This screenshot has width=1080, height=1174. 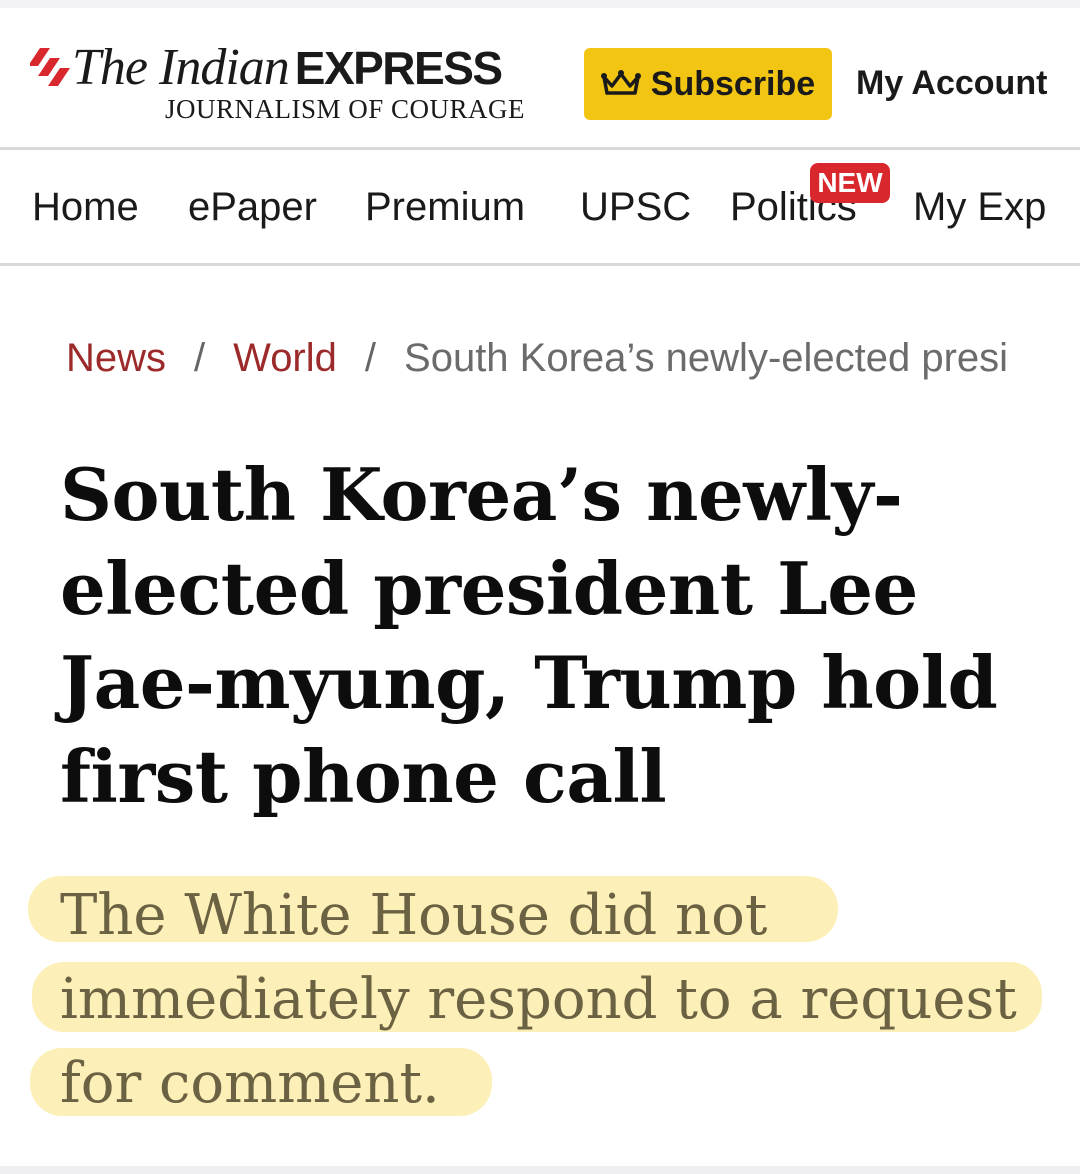 What do you see at coordinates (252, 207) in the screenshot?
I see `nav-item-epaper: ePaper` at bounding box center [252, 207].